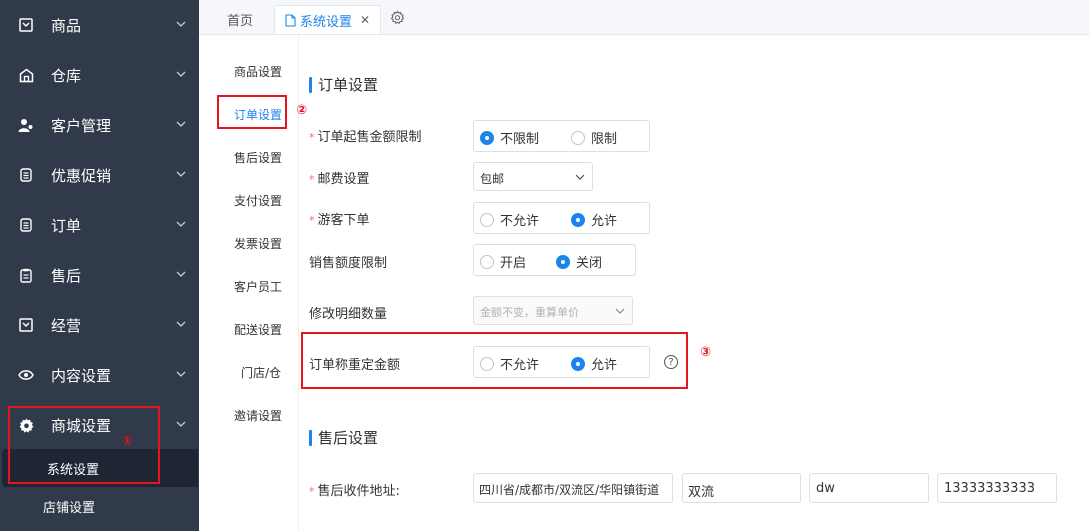 This screenshot has width=1089, height=531. I want to click on setnav-delivery: 配送设置, so click(258, 329).